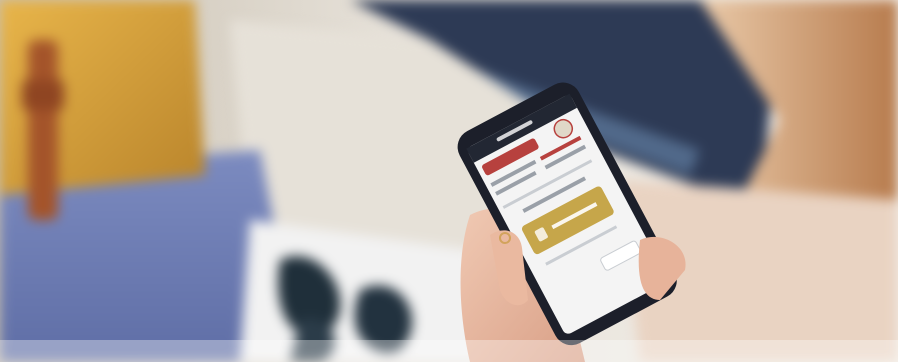 The width and height of the screenshot is (898, 362). What do you see at coordinates (43, 130) in the screenshot?
I see `backpack-strap` at bounding box center [43, 130].